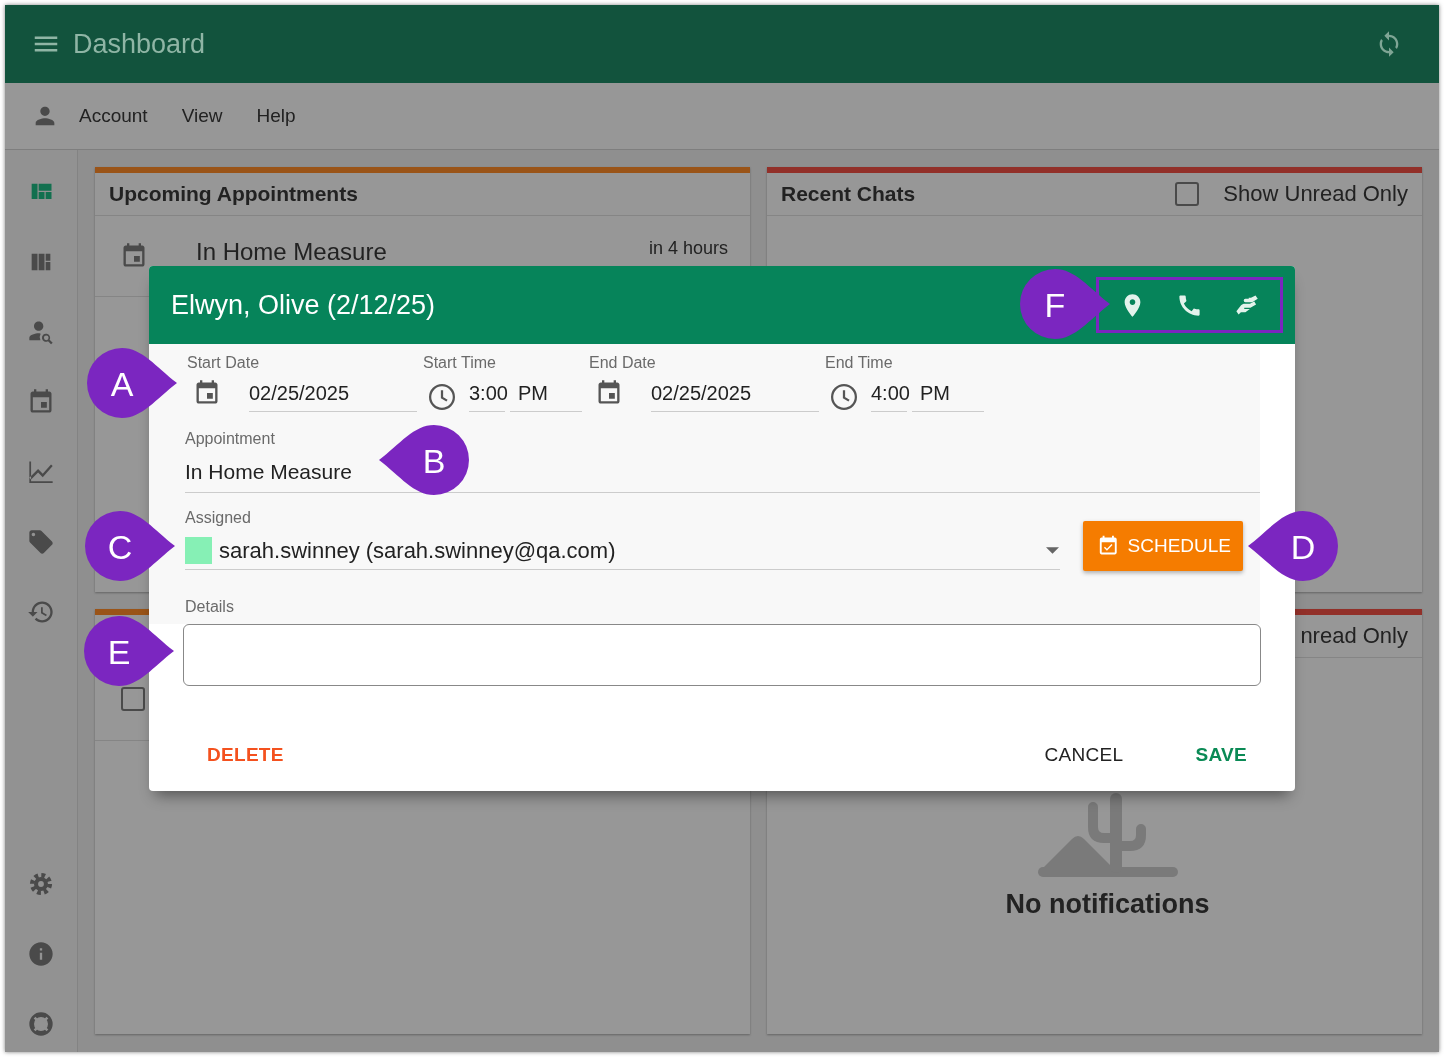 This screenshot has width=1444, height=1057. What do you see at coordinates (424, 460) in the screenshot?
I see `callout-marker: B` at bounding box center [424, 460].